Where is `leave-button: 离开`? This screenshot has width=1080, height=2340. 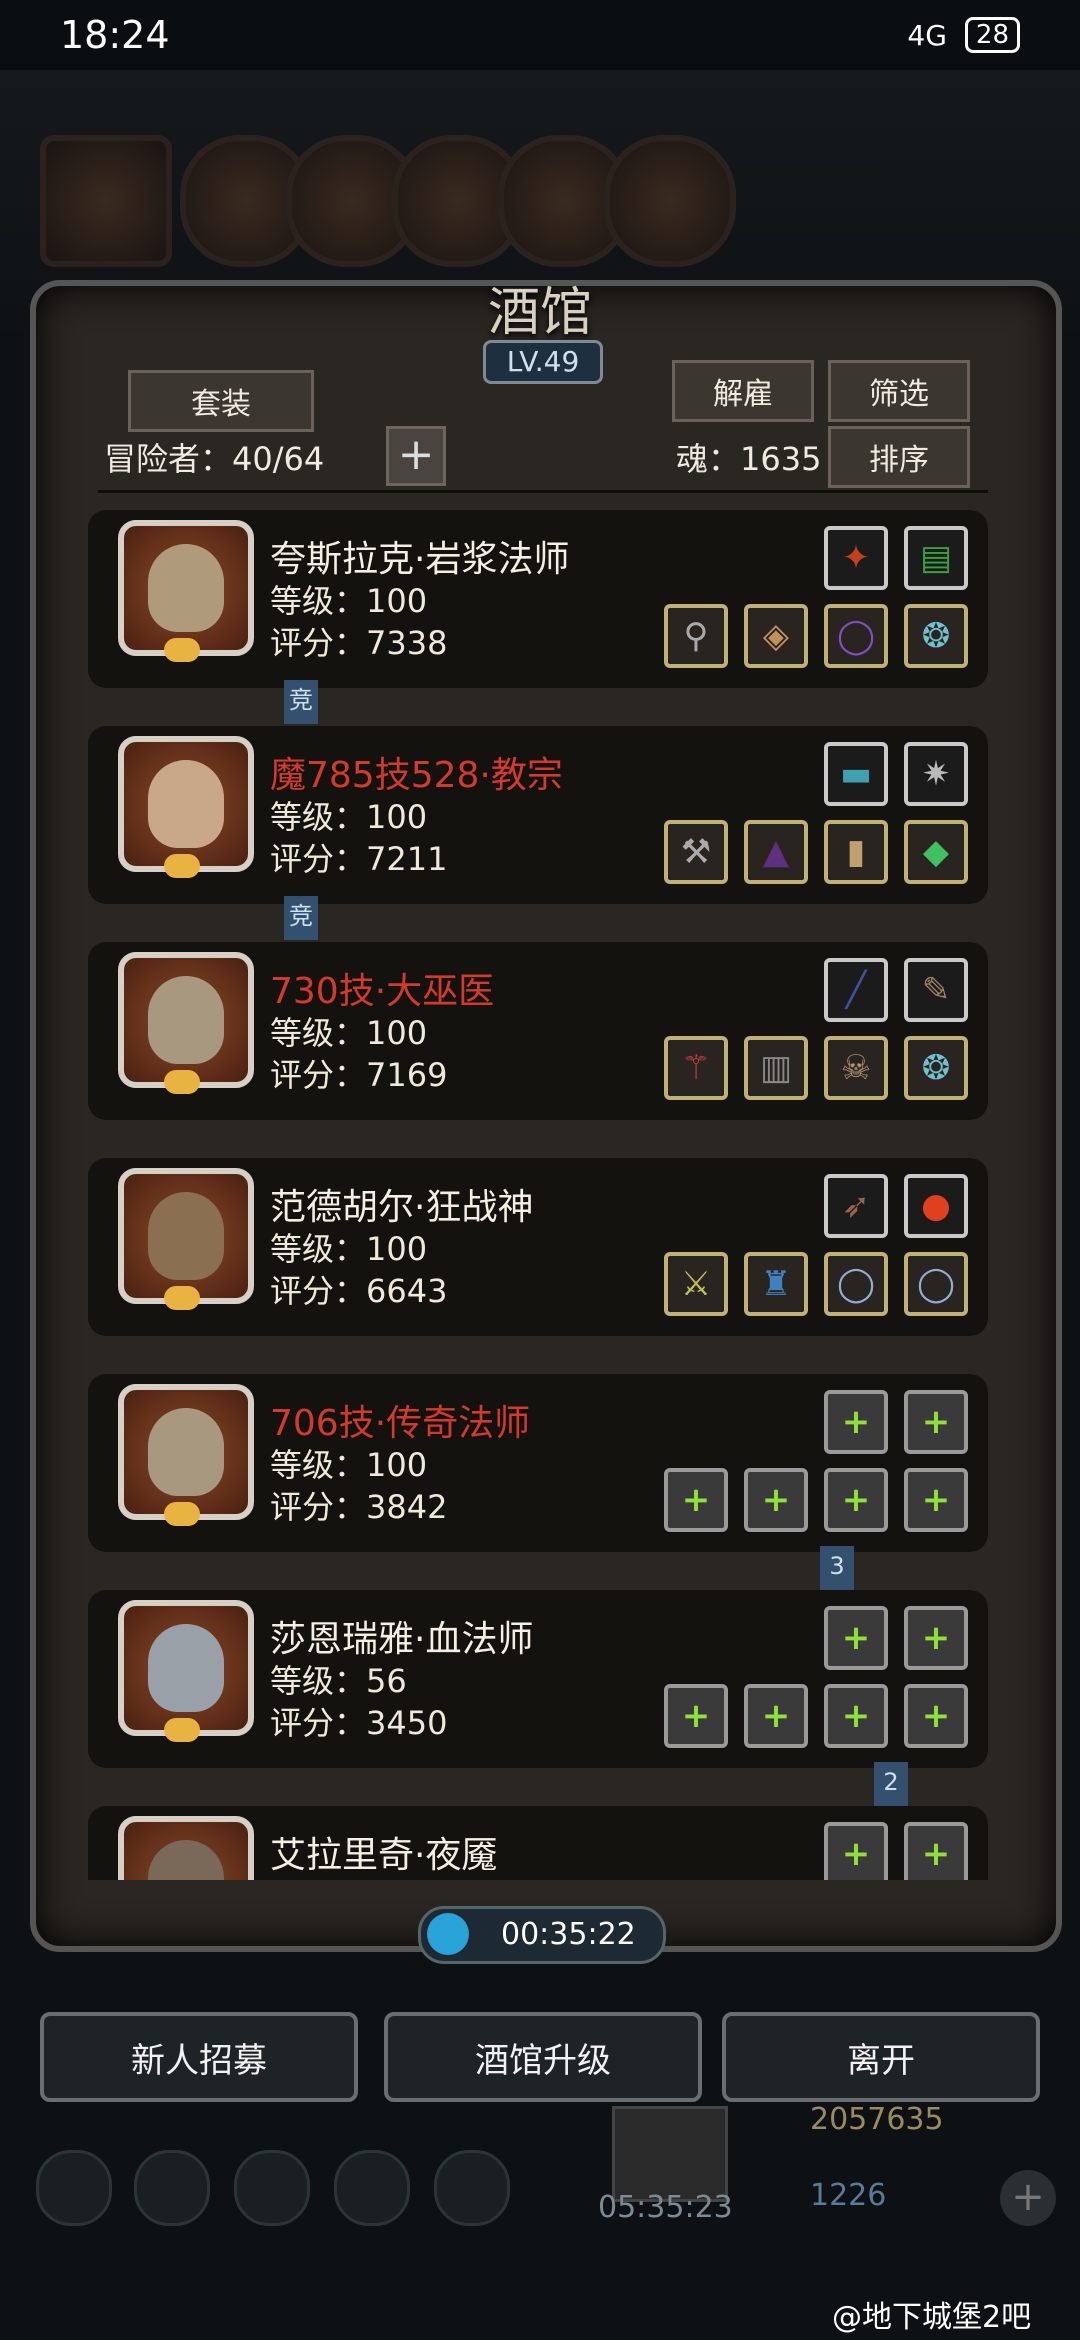
leave-button: 离开 is located at coordinates (881, 2057).